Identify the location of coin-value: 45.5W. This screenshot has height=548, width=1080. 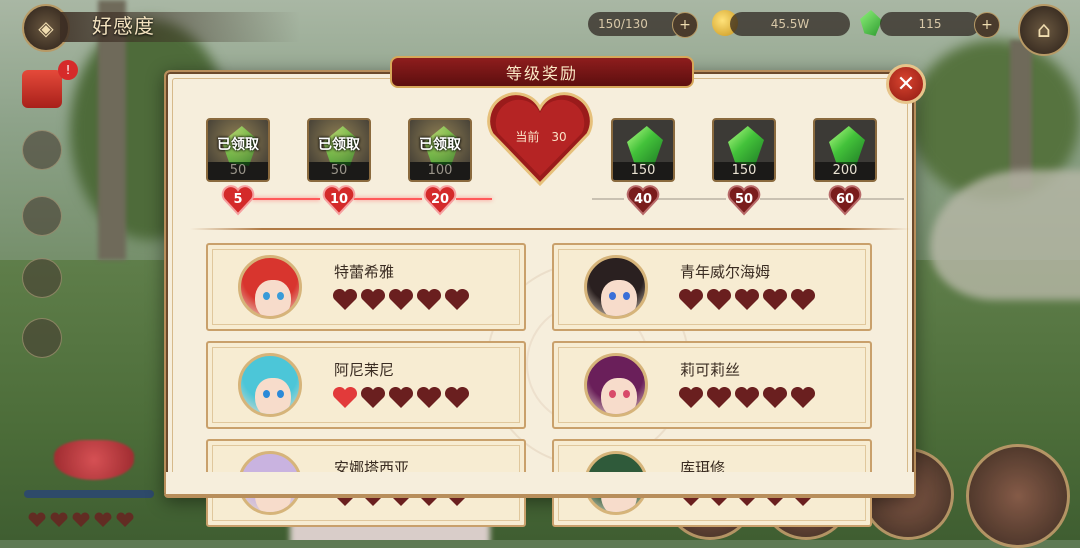
(790, 24).